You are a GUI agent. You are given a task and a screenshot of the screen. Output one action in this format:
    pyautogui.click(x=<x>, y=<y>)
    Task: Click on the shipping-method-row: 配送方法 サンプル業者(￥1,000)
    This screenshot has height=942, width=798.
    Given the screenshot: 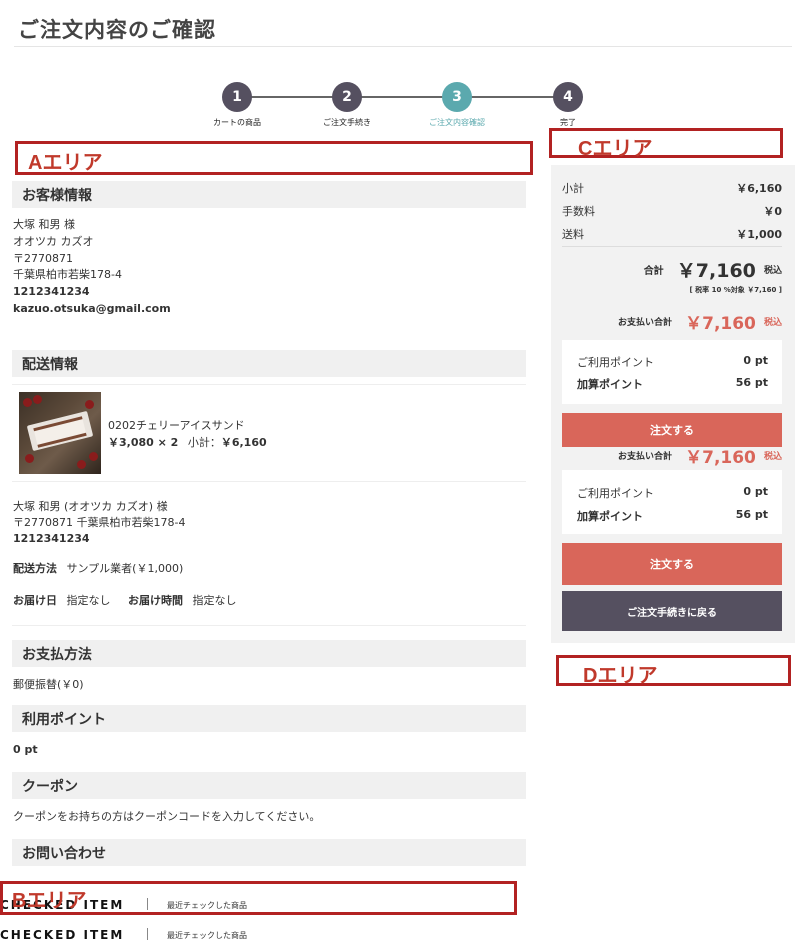 What is the action you would take?
    pyautogui.click(x=98, y=568)
    